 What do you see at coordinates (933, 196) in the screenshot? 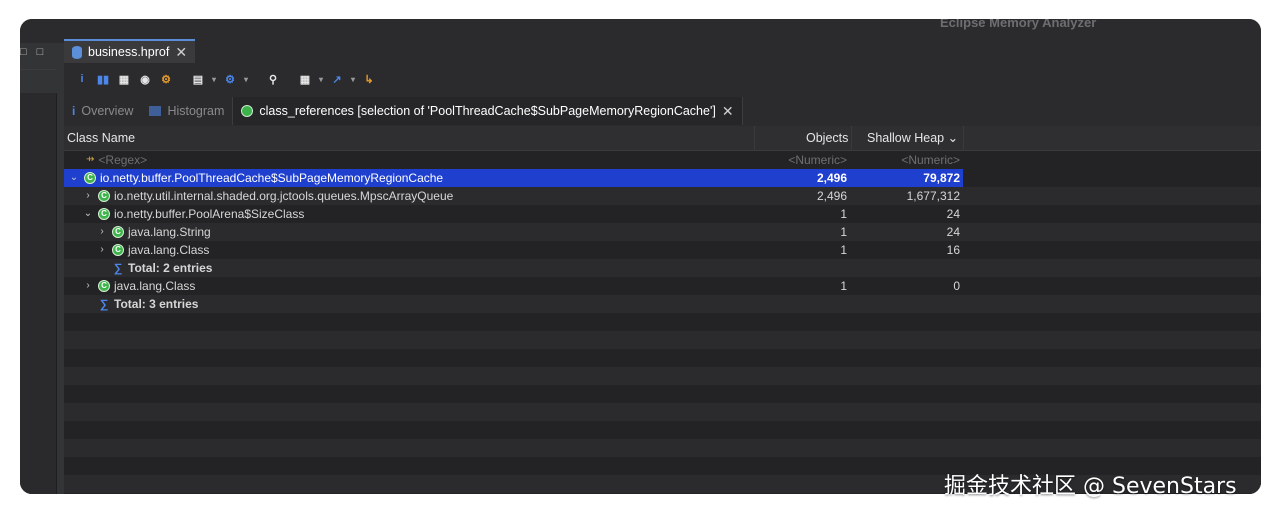
I see `shallow-heap-value: 1,677,312` at bounding box center [933, 196].